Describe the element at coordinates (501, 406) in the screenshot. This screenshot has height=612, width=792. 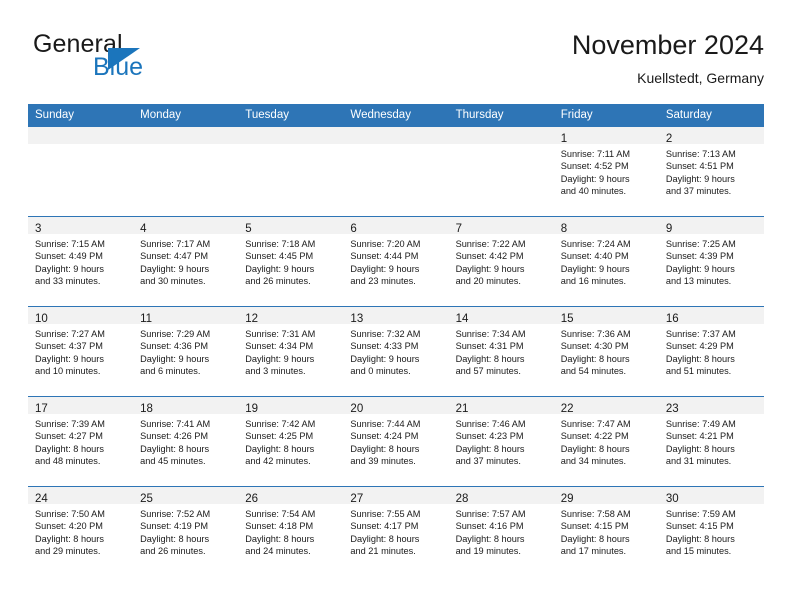
I see `day-number-band: 21` at that location.